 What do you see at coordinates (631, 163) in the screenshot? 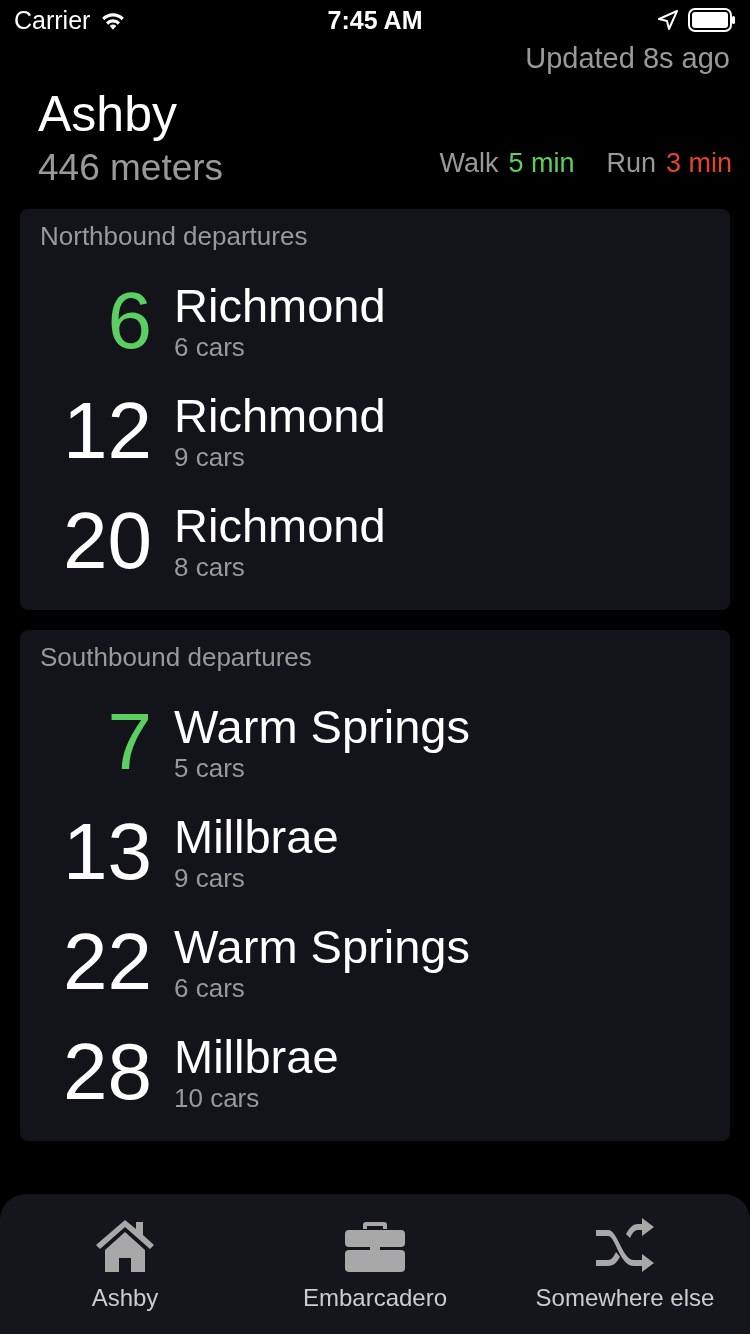
I see `run-label: Run` at bounding box center [631, 163].